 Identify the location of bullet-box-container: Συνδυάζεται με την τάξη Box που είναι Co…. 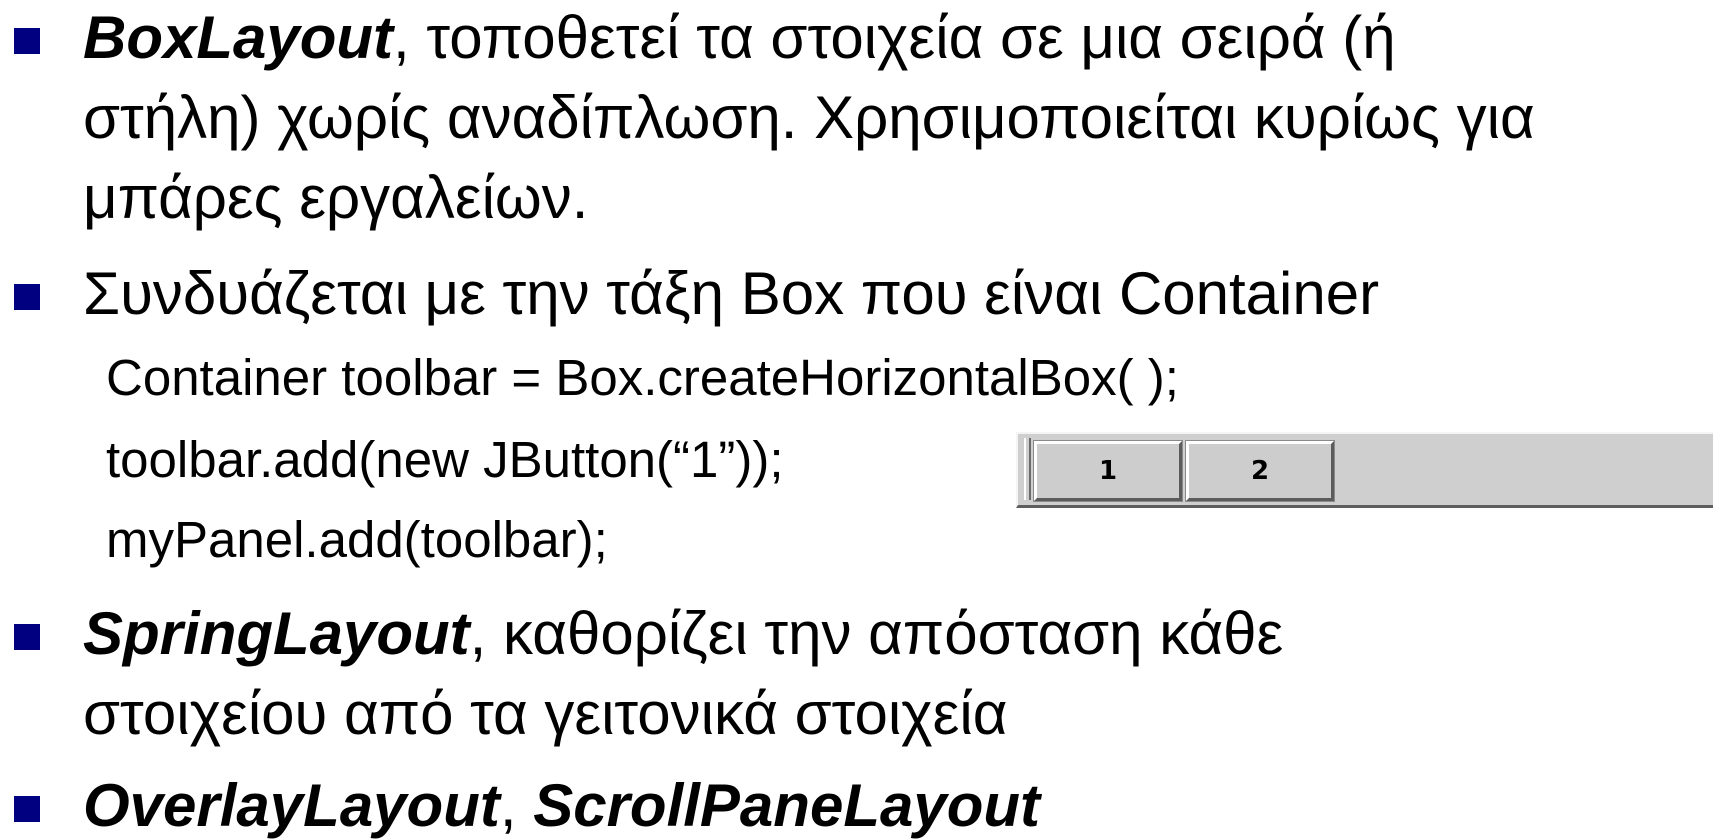
(731, 293).